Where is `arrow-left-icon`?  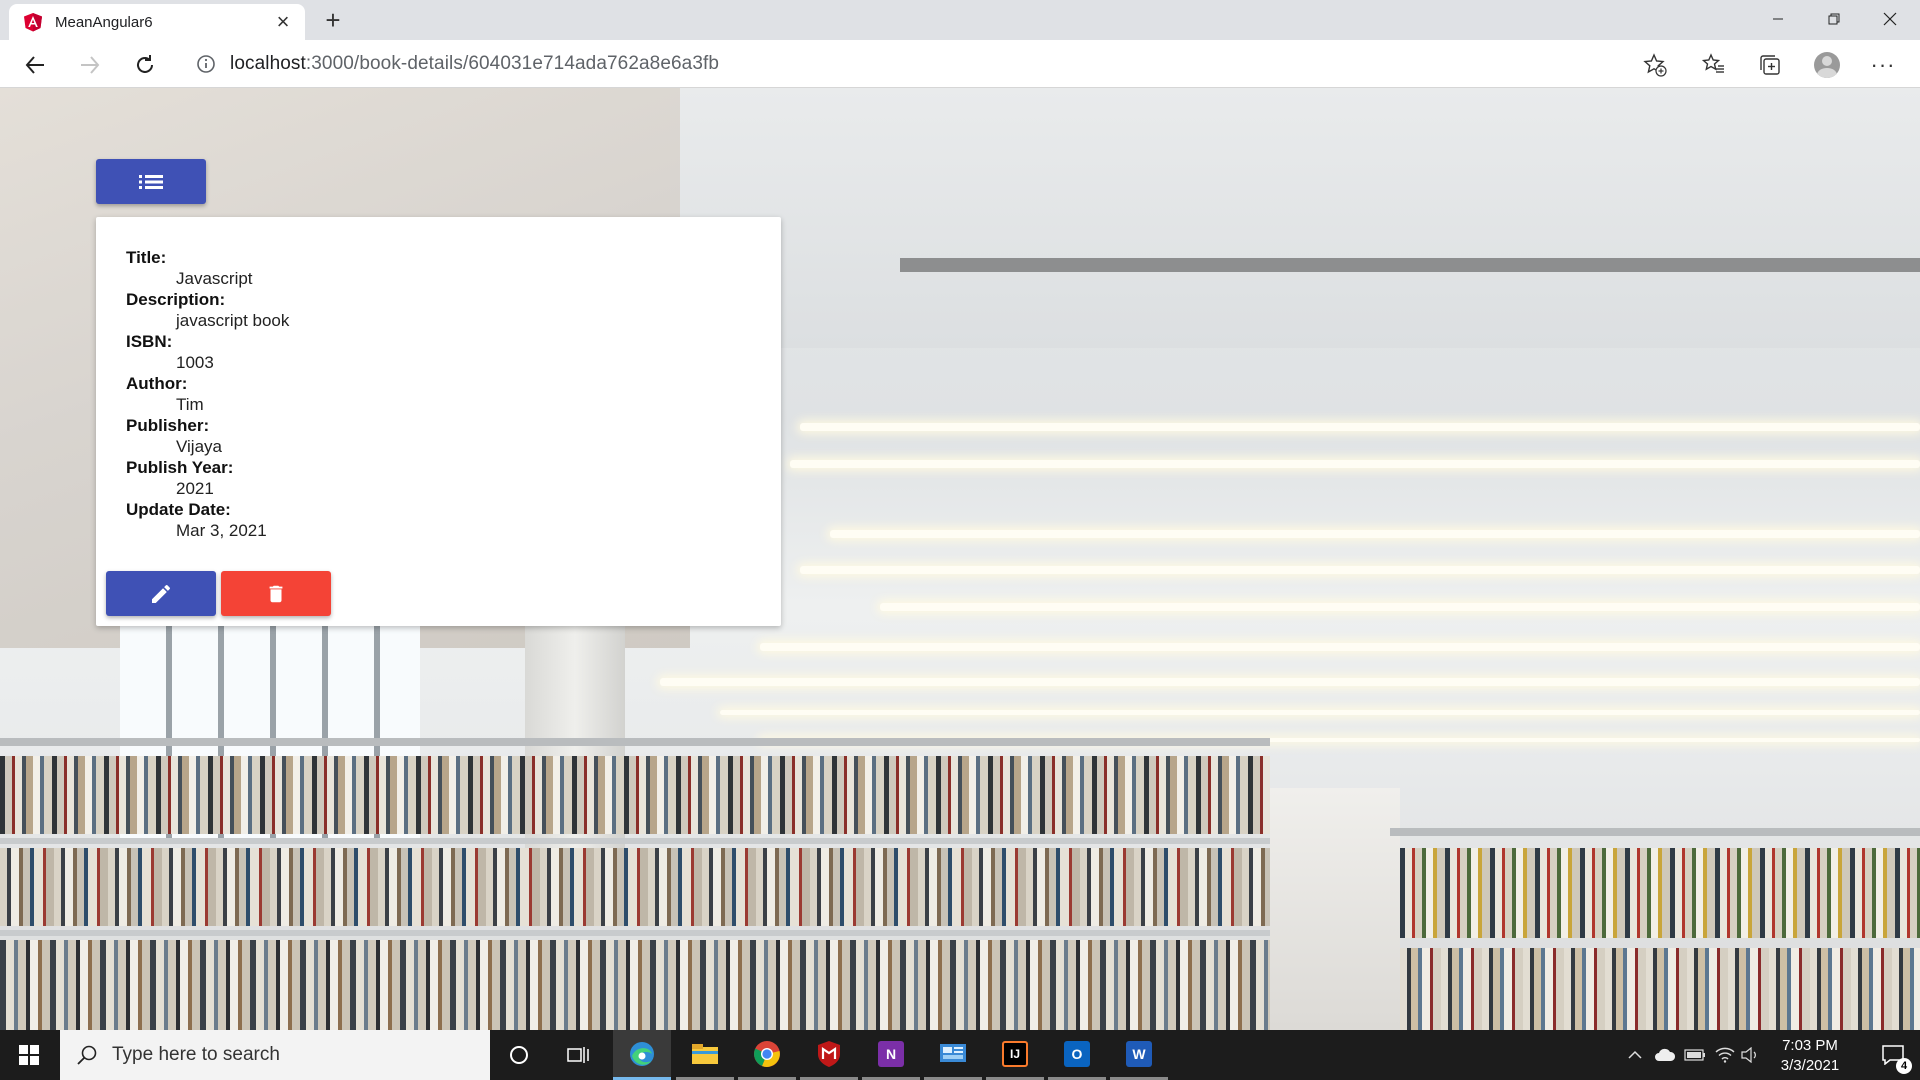 arrow-left-icon is located at coordinates (34, 65).